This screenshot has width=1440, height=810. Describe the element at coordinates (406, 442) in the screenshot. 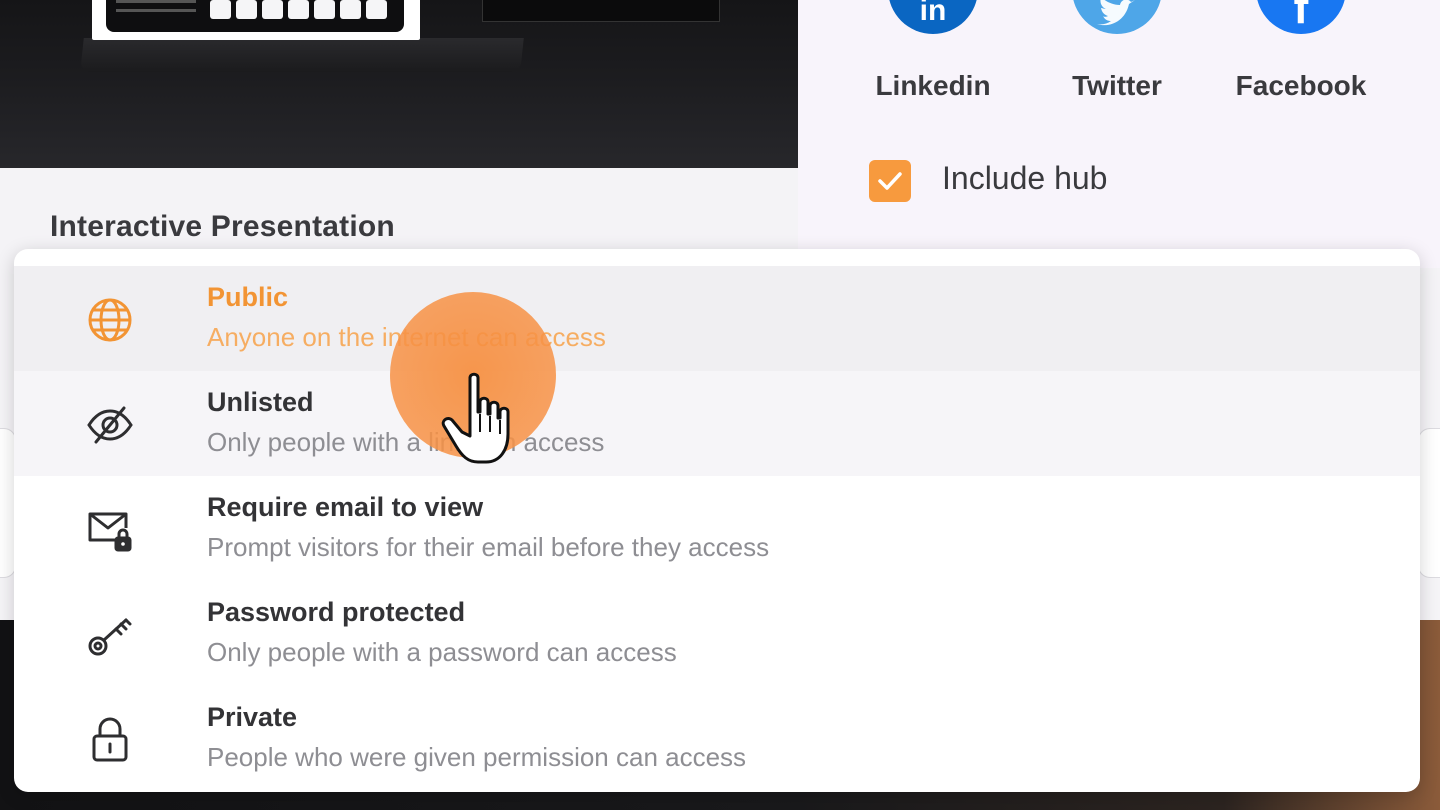

I see `option-description: Only people with a link can access` at that location.